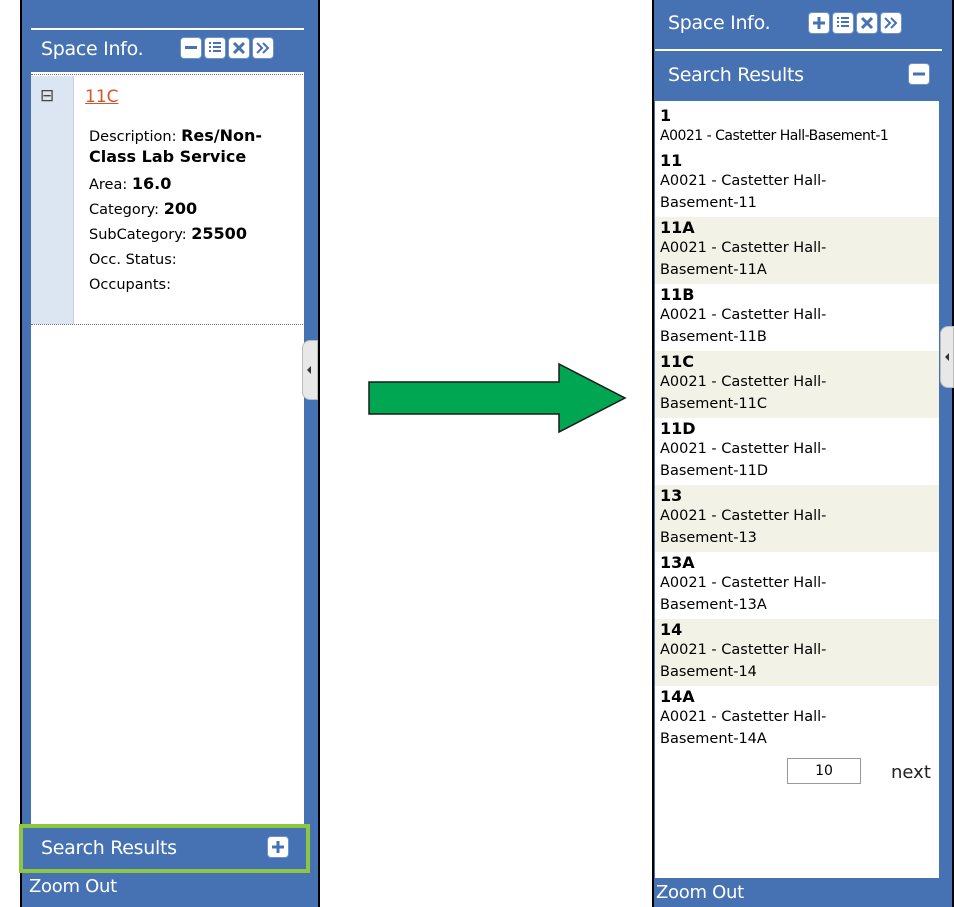 This screenshot has height=907, width=954. Describe the element at coordinates (47, 96) in the screenshot. I see `tree-collapse-icon: ⊟` at that location.